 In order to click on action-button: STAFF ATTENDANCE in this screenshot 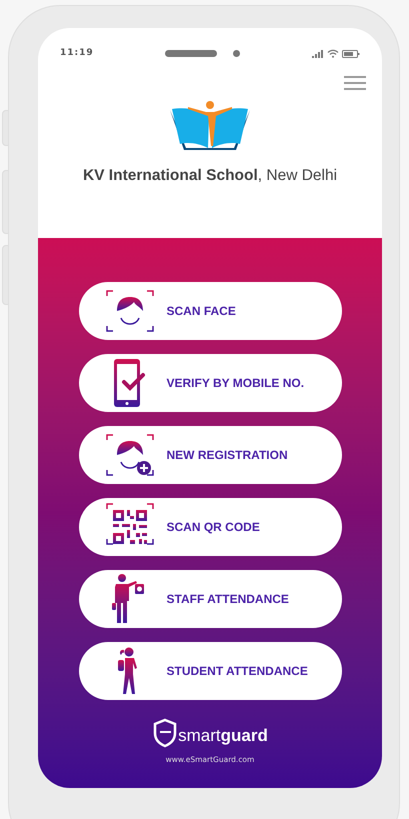, I will do `click(210, 599)`.